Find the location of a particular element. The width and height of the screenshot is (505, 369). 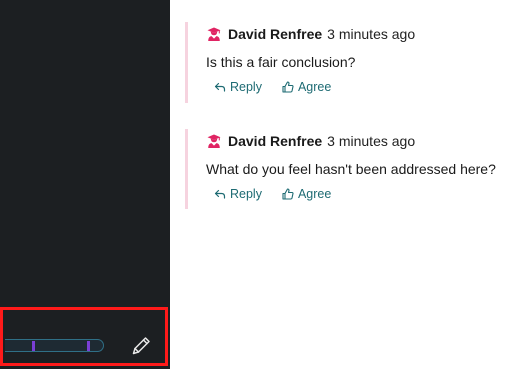

comment-text: Is this a fair conclusion? is located at coordinates (281, 62).